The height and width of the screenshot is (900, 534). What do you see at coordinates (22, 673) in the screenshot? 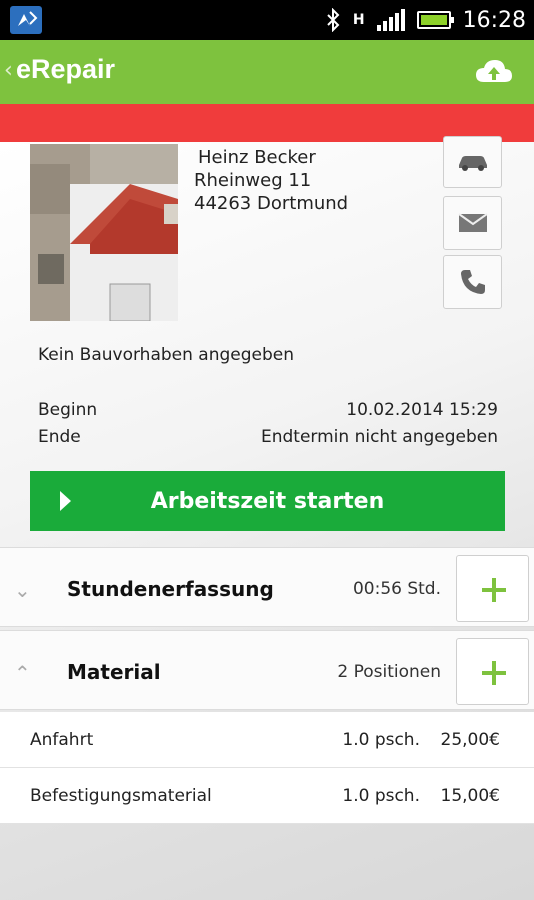
I see `chevron-up-icon: ⌃` at bounding box center [22, 673].